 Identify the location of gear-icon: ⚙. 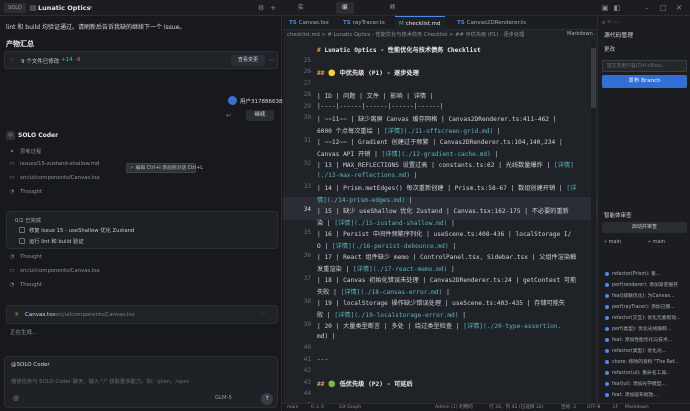
(261, 8).